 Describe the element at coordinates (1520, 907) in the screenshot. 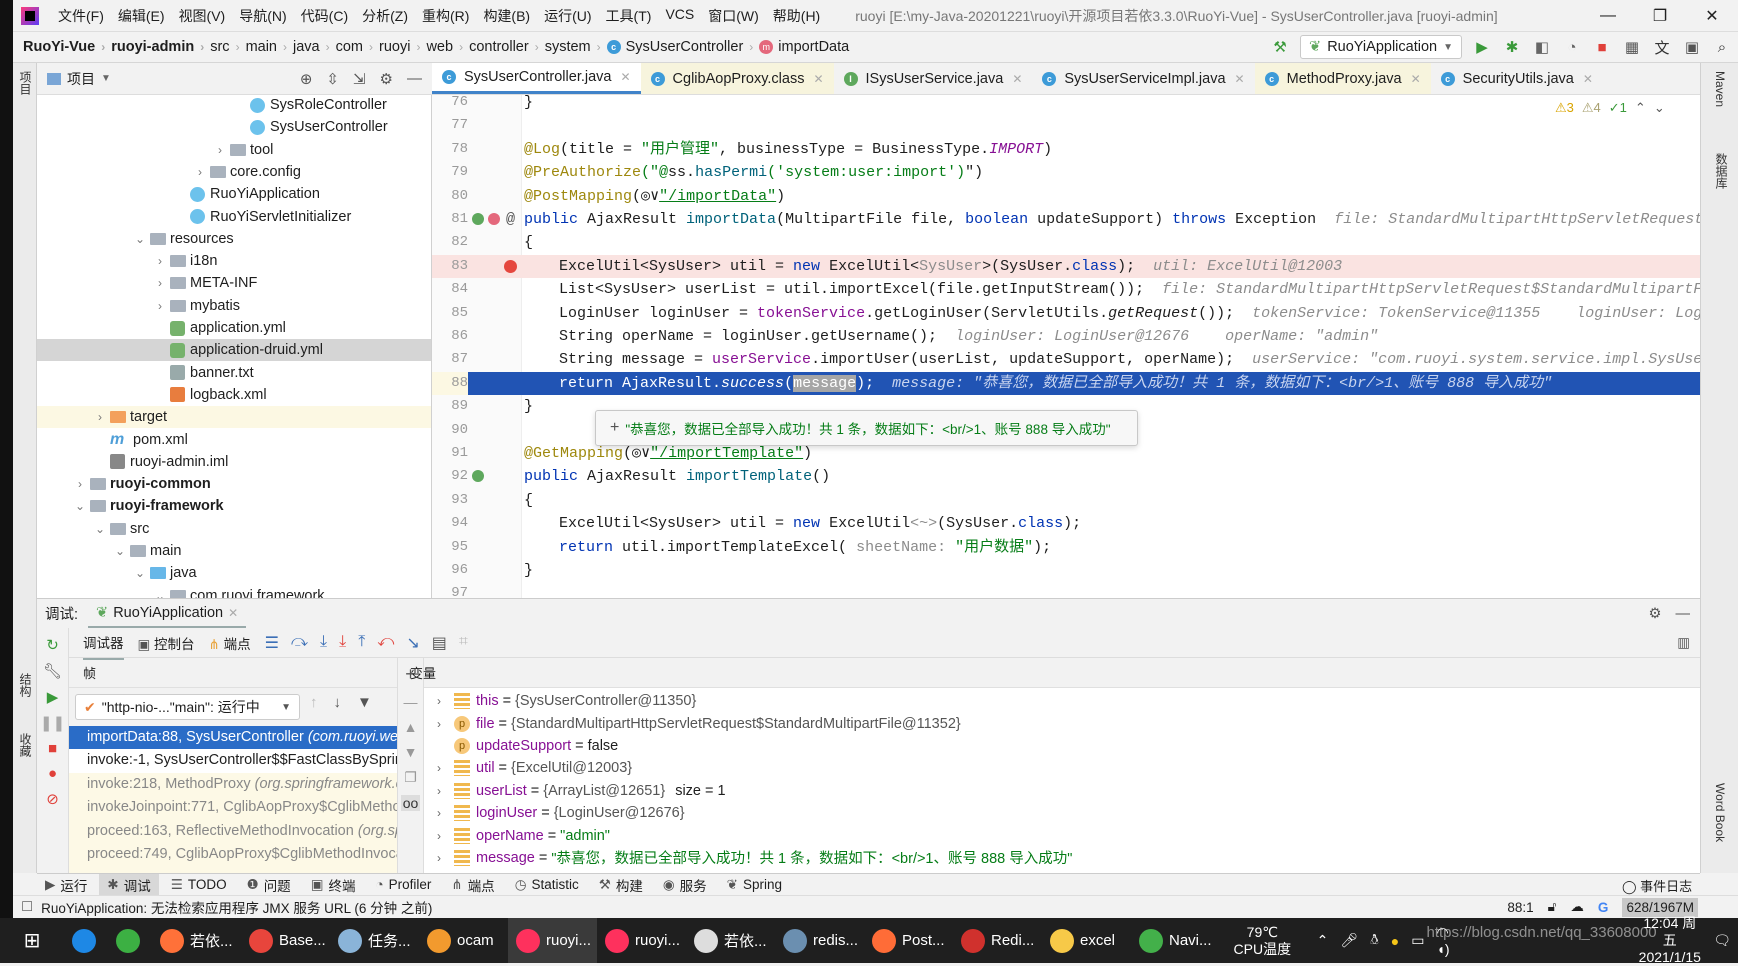

I see `caret-position: 88:1` at that location.